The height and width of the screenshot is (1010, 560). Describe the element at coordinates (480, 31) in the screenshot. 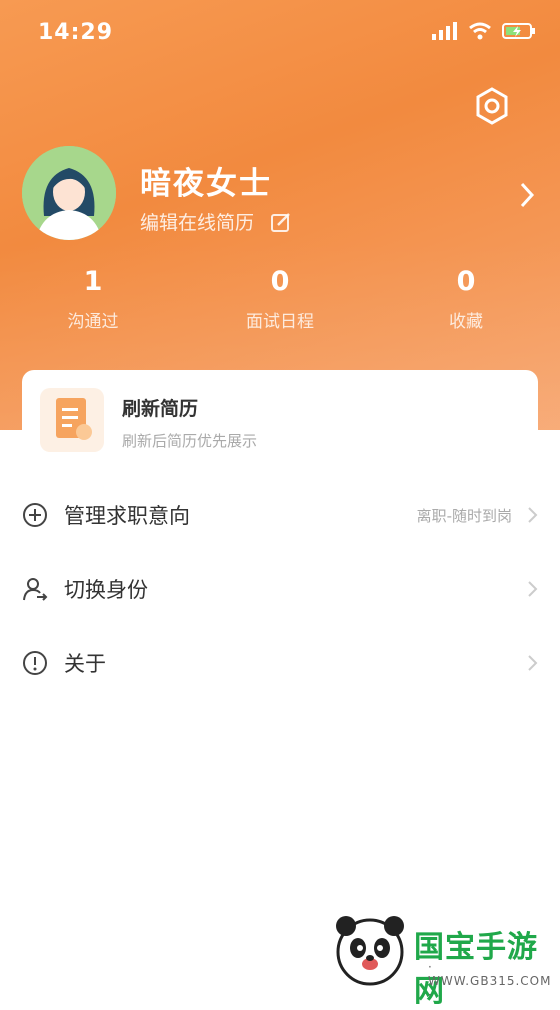

I see `wifi-icon` at that location.